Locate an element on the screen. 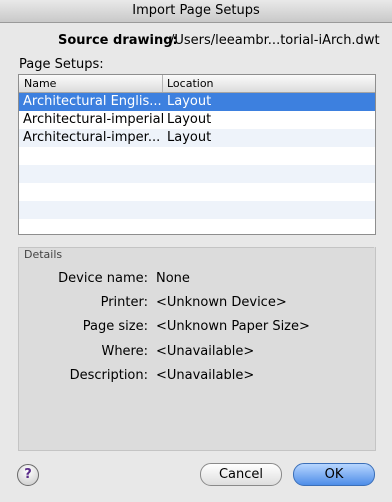 Image resolution: width=392 pixels, height=502 pixels. detail-value: <Unknown Paper Size> is located at coordinates (233, 326).